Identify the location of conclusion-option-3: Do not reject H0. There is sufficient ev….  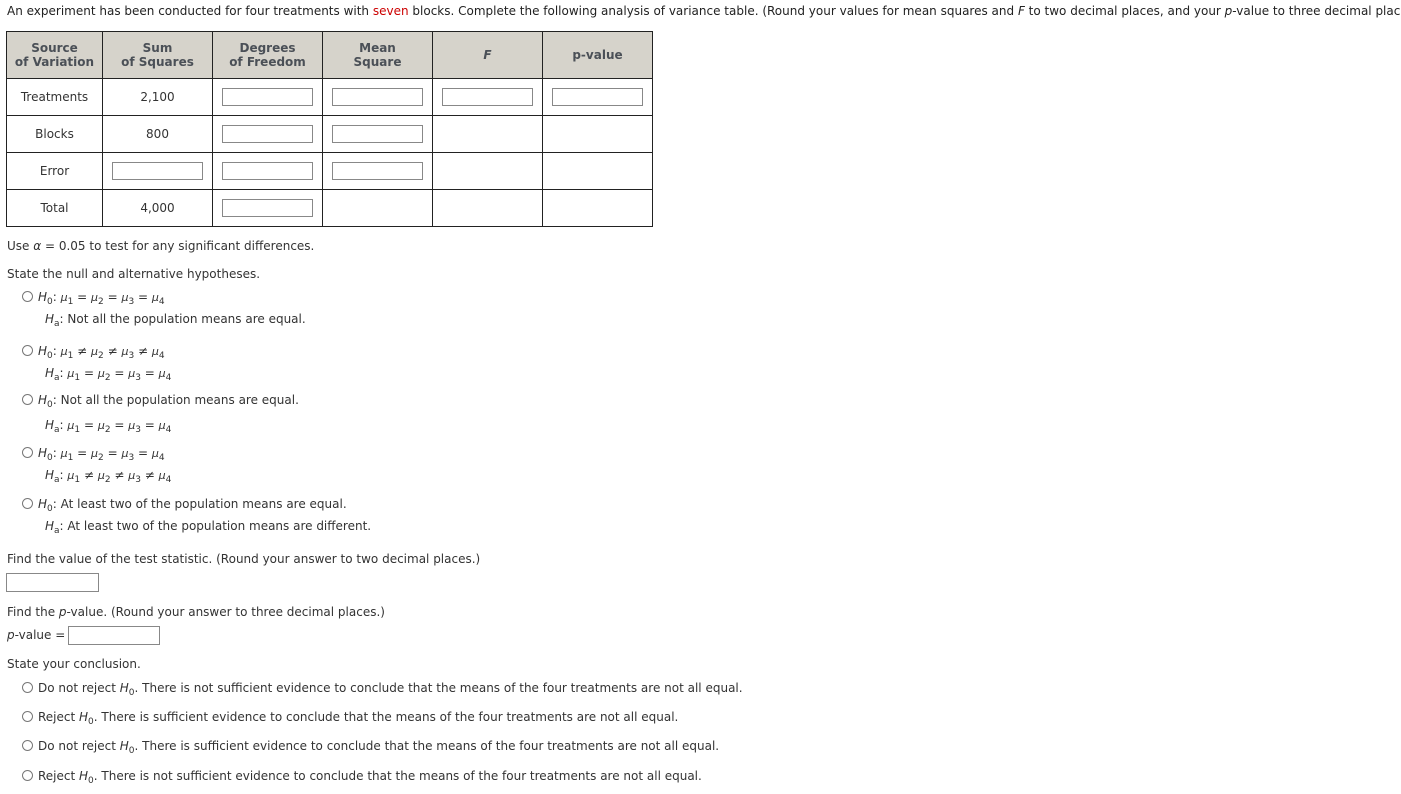
(370, 747).